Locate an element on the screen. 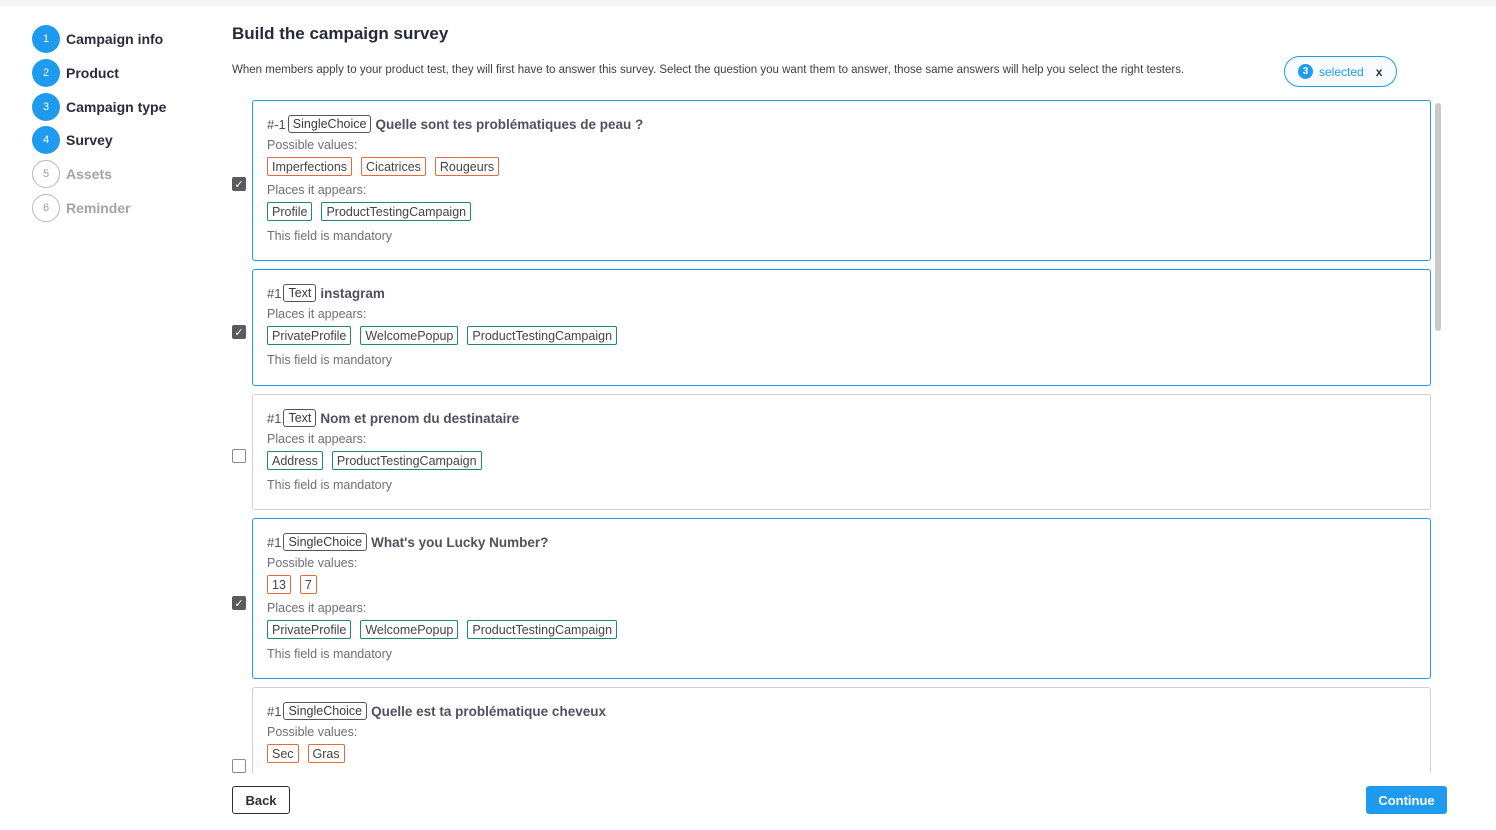 Image resolution: width=1496 pixels, height=830 pixels. clear-selection-button: x is located at coordinates (1379, 72).